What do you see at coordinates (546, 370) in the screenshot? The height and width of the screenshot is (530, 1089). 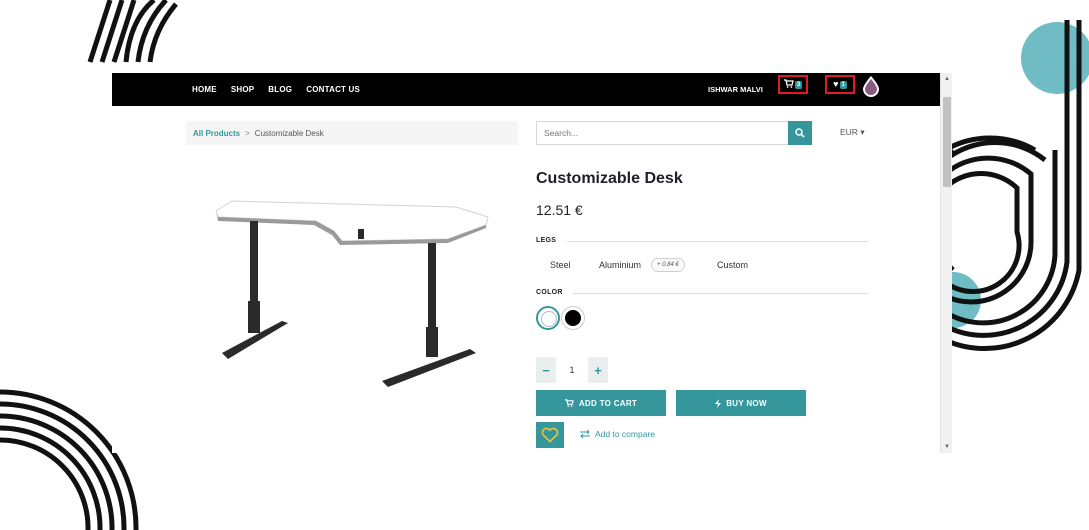 I see `quantity-decrease-button: −` at bounding box center [546, 370].